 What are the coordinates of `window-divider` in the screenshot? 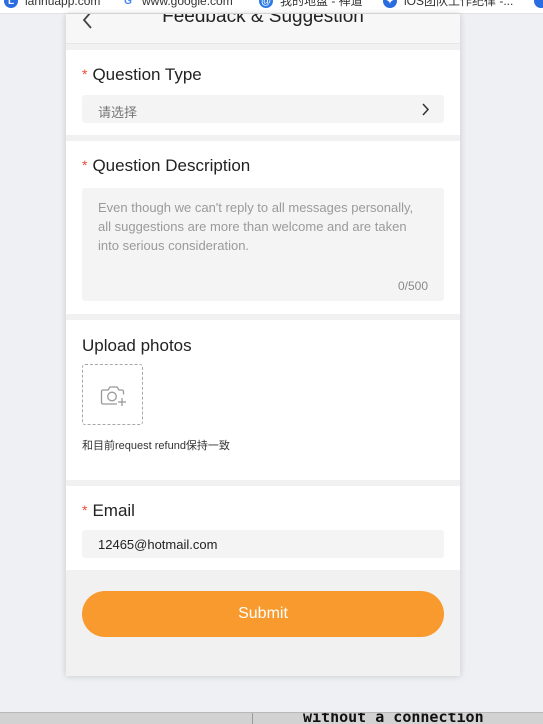 It's located at (252, 718).